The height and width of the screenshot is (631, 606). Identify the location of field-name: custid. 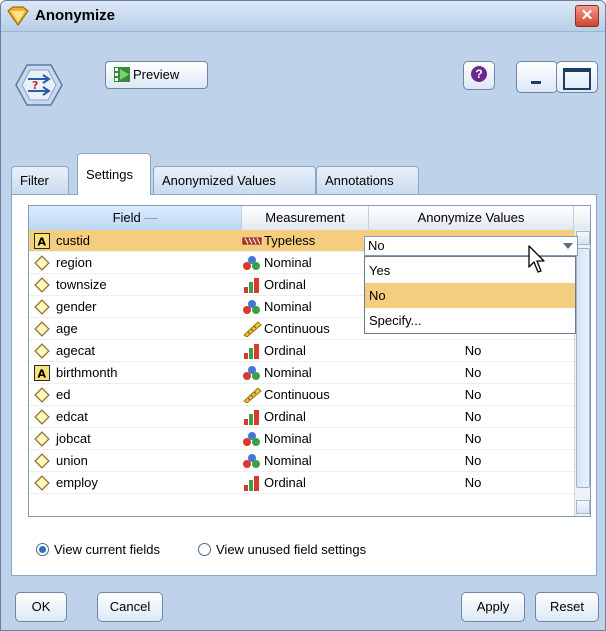
(73, 240).